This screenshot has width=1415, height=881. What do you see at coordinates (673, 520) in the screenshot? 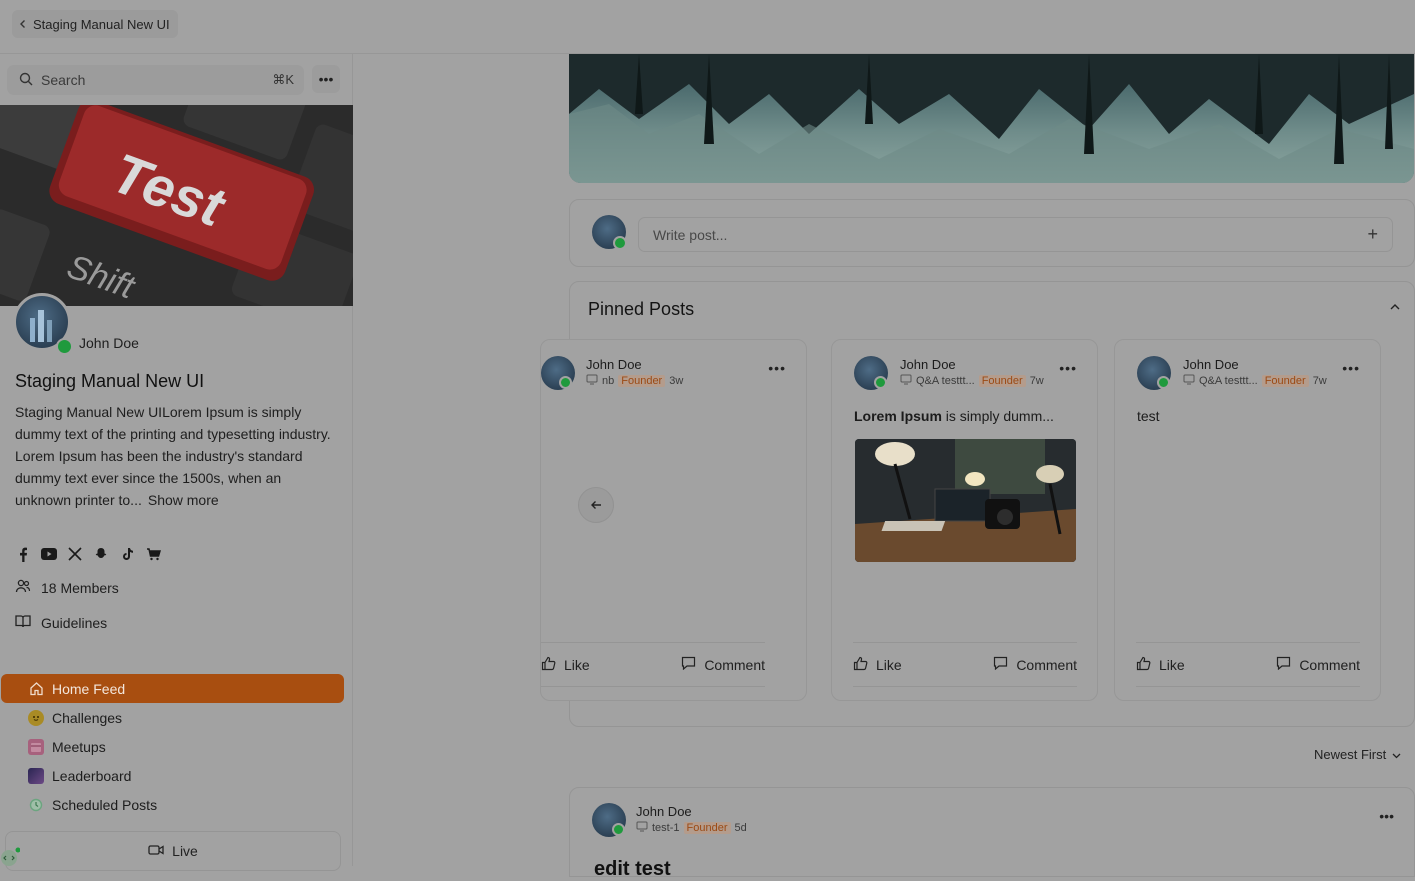
I see `pinned-post-card: John Doe nb Founder 3w ••• Like Comment` at bounding box center [673, 520].